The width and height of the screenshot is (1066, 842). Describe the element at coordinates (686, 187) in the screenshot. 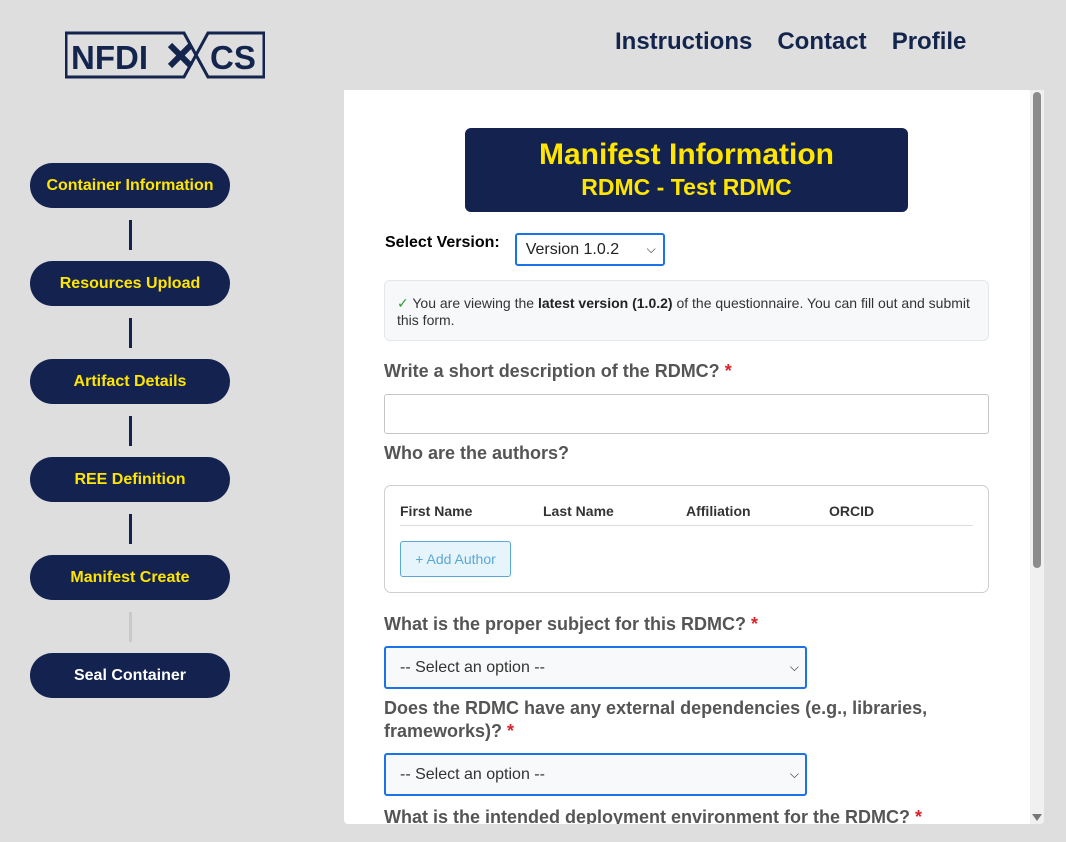

I see `page-subtitle: RDMC - Test RDMC` at that location.